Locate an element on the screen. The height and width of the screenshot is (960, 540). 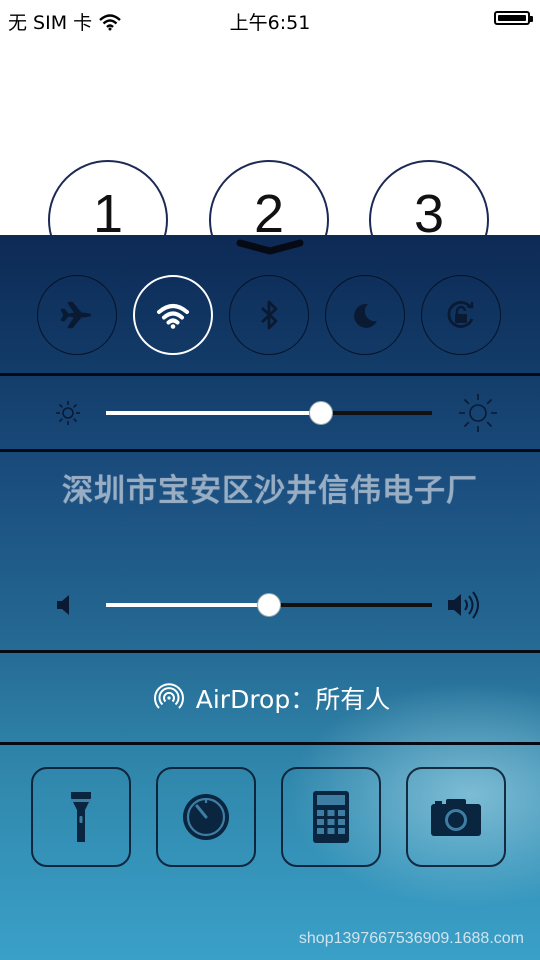
flashlight-button is located at coordinates (81, 817).